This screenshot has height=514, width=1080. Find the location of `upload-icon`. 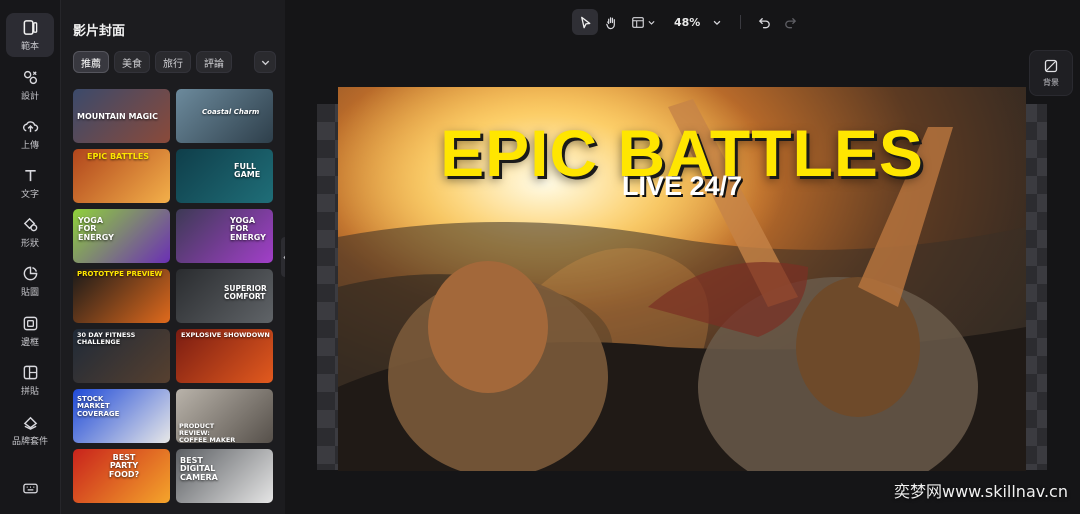

upload-icon is located at coordinates (30, 126).